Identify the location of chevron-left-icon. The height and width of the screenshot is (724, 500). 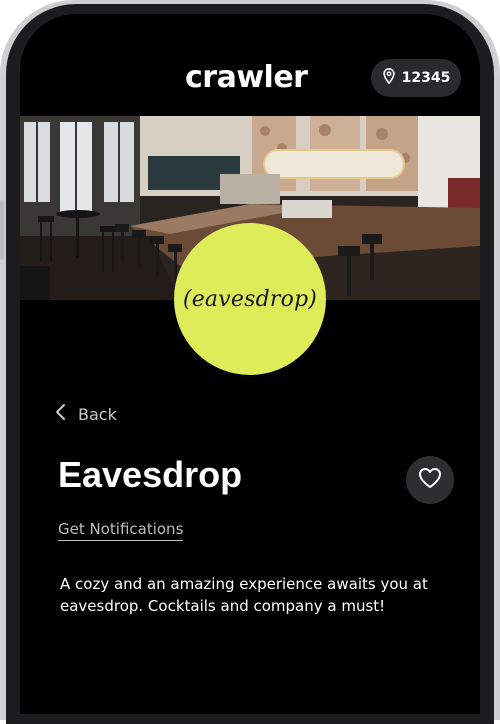
(61, 414).